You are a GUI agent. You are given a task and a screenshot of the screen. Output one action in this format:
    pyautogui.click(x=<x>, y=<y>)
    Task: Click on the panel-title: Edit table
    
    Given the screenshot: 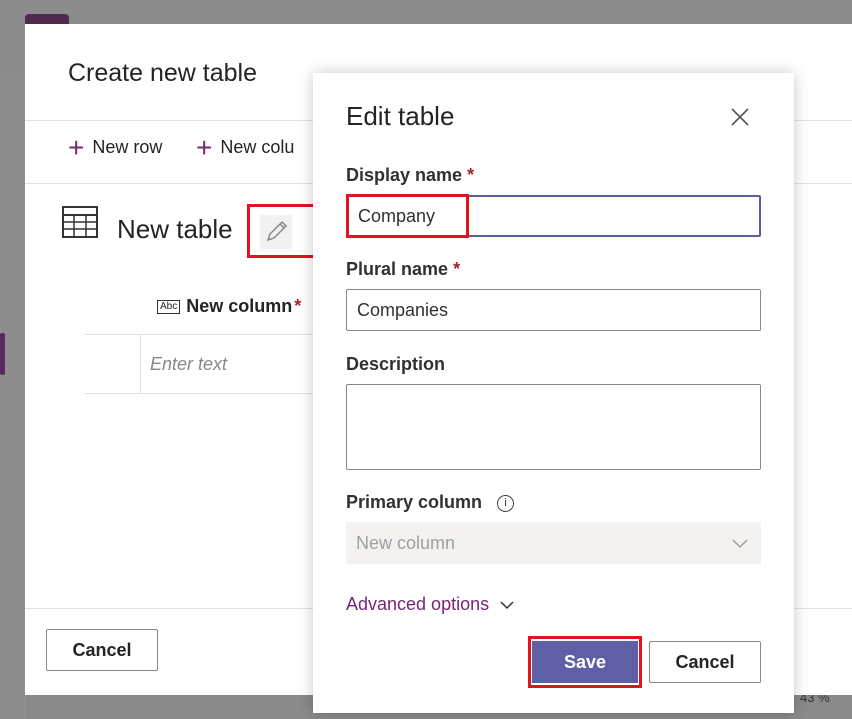 What is the action you would take?
    pyautogui.click(x=400, y=116)
    